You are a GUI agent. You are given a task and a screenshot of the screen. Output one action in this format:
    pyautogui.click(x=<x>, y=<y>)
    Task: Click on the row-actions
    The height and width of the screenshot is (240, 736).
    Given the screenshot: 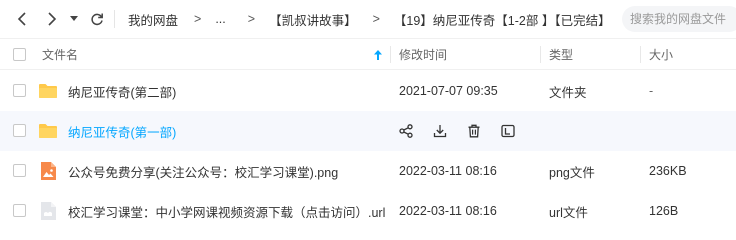 What is the action you would take?
    pyautogui.click(x=466, y=131)
    